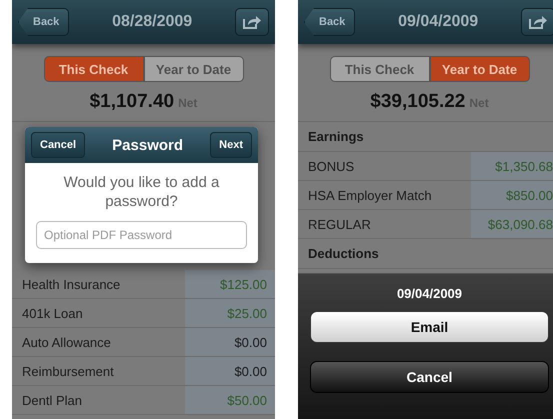 This screenshot has height=419, width=553. Describe the element at coordinates (438, 22) in the screenshot. I see `nav-title: 09/04/2009` at that location.